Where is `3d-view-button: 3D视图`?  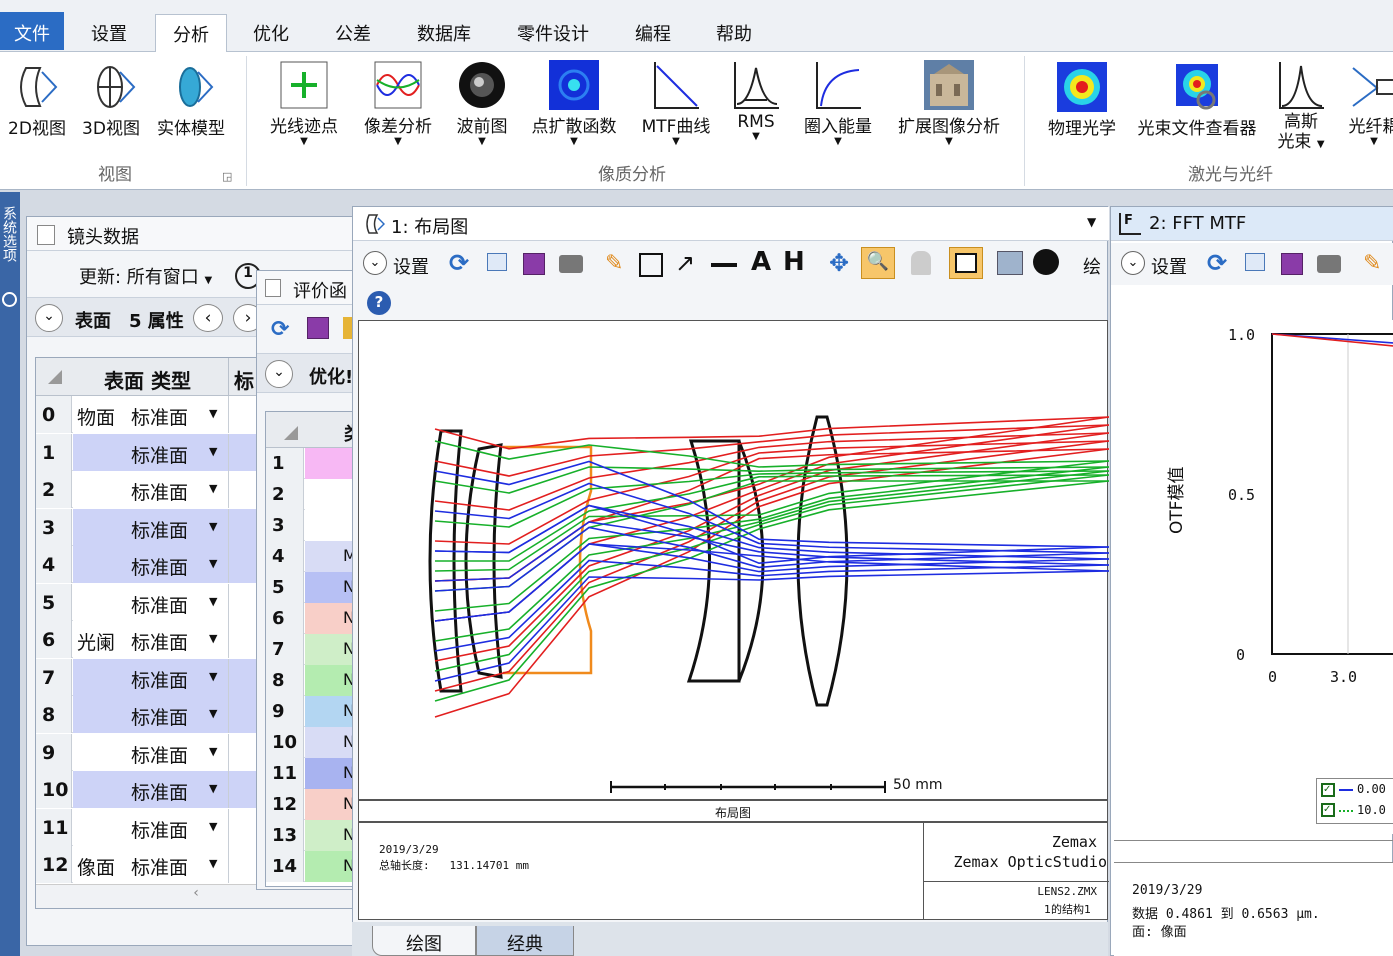
3d-view-button: 3D视图 is located at coordinates (111, 100).